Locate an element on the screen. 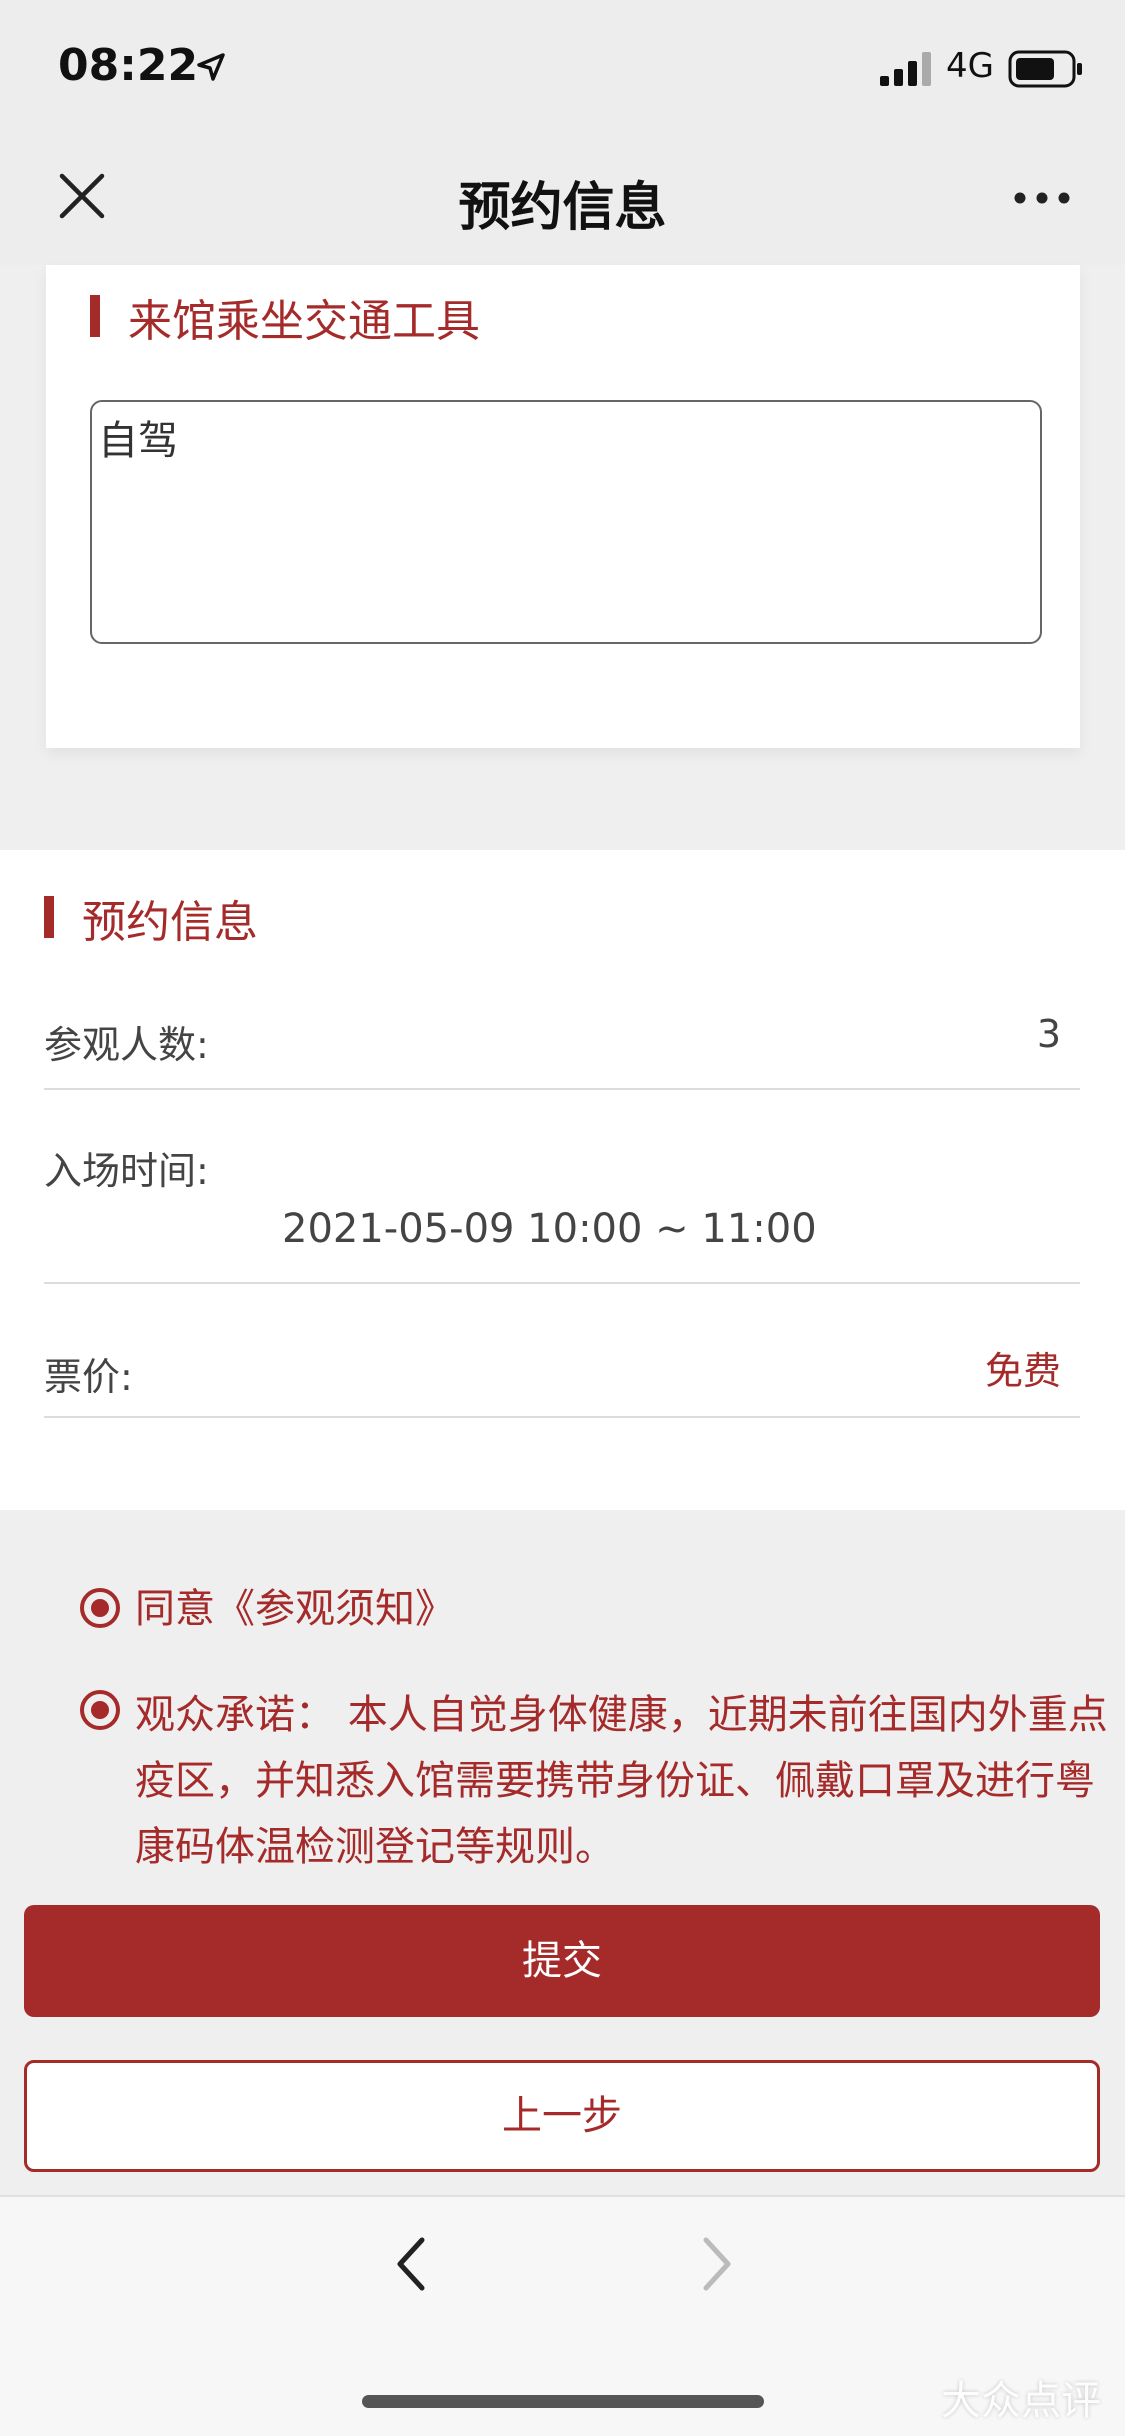  visitors-label: 参观人数: is located at coordinates (126, 1045).